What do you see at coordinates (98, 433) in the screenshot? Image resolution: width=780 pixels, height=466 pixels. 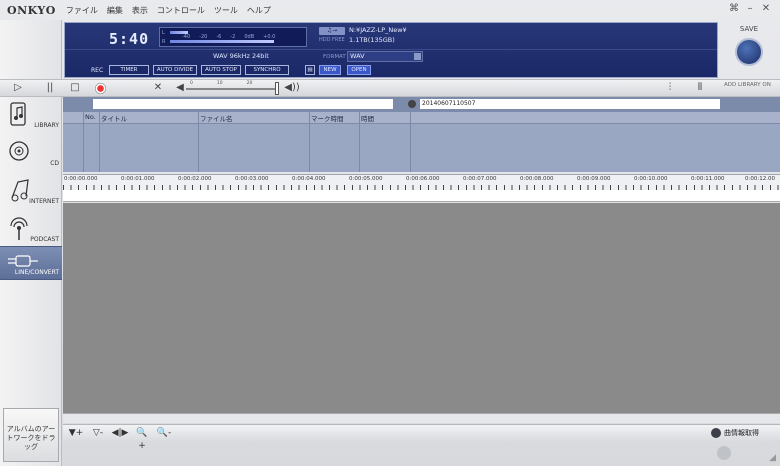 I see `remove-mark-icon: ▽-` at bounding box center [98, 433].